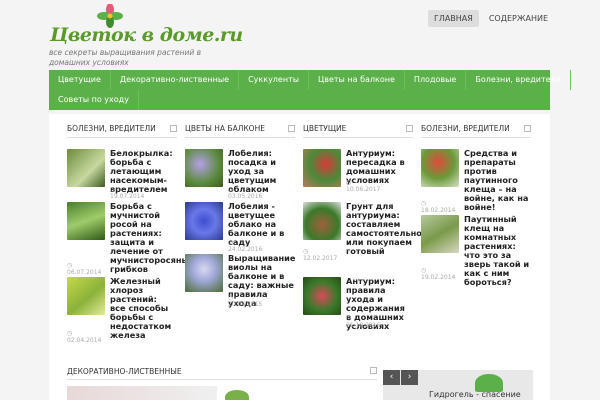 The height and width of the screenshot is (400, 600). What do you see at coordinates (222, 373) in the screenshot?
I see `section-header-decorative-leaf: ДЕКОРАТИВНО-ЛИСТВЕННЫЕ` at bounding box center [222, 373].